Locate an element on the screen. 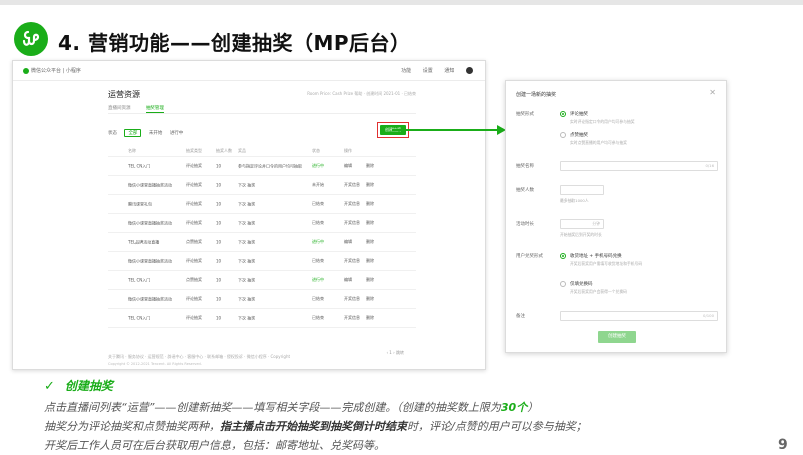  dialog-title: 创建一场新的抽奖 is located at coordinates (536, 95).